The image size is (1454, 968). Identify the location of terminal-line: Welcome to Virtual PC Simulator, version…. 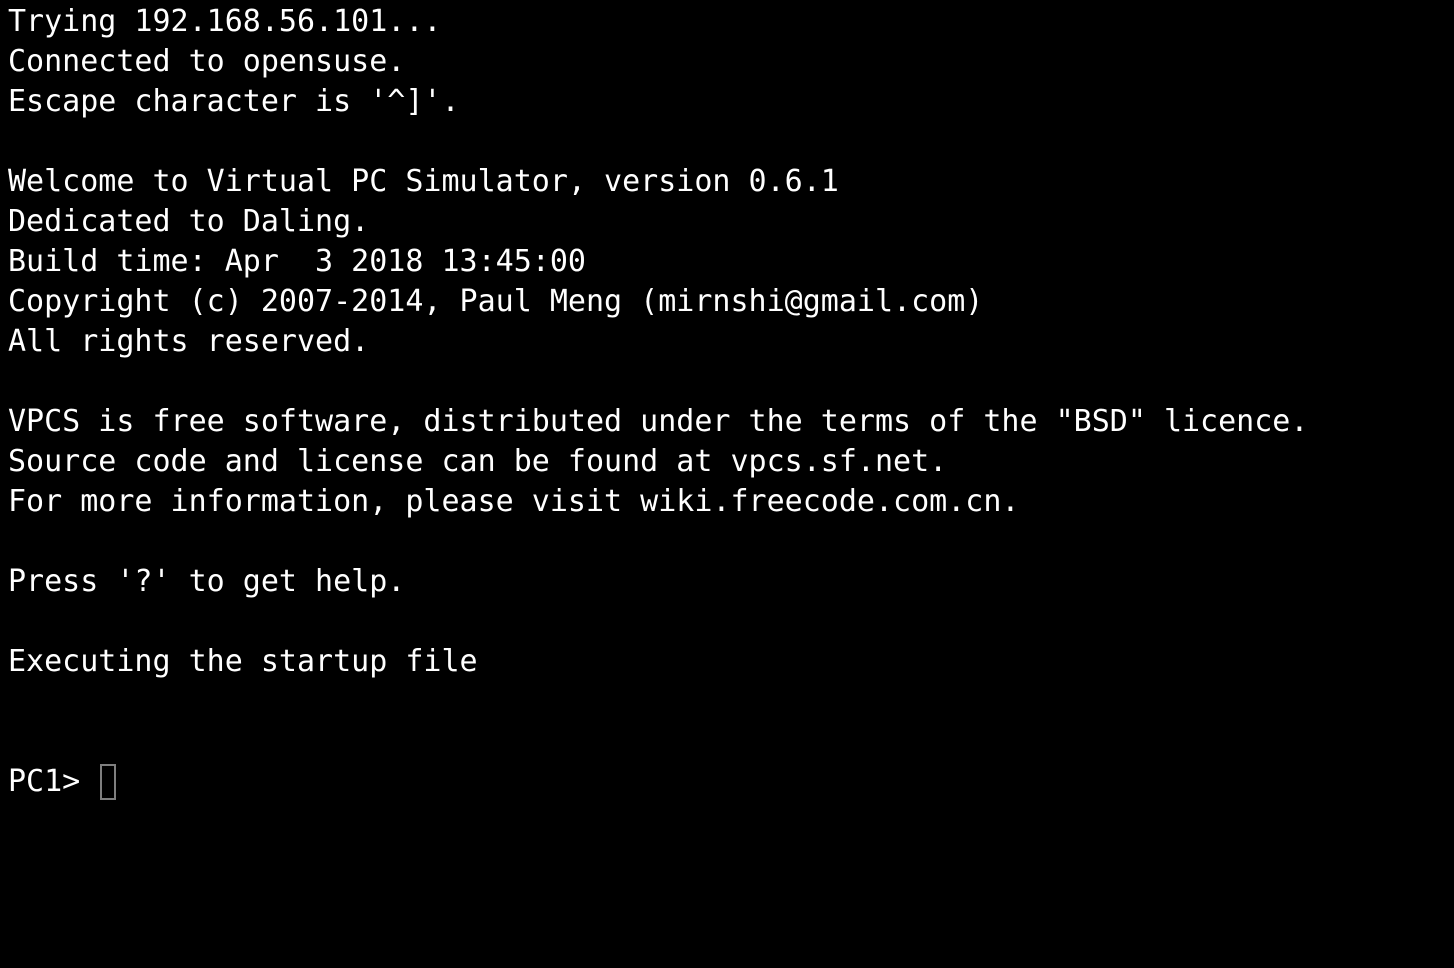
(423, 181).